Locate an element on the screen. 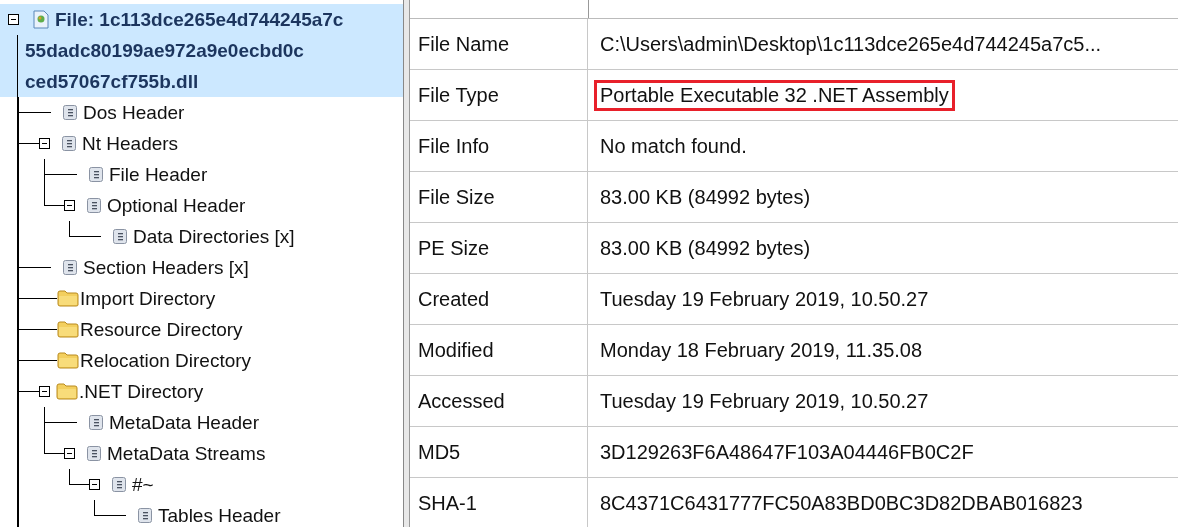 The image size is (1178, 527). property-name: Accessed is located at coordinates (499, 401).